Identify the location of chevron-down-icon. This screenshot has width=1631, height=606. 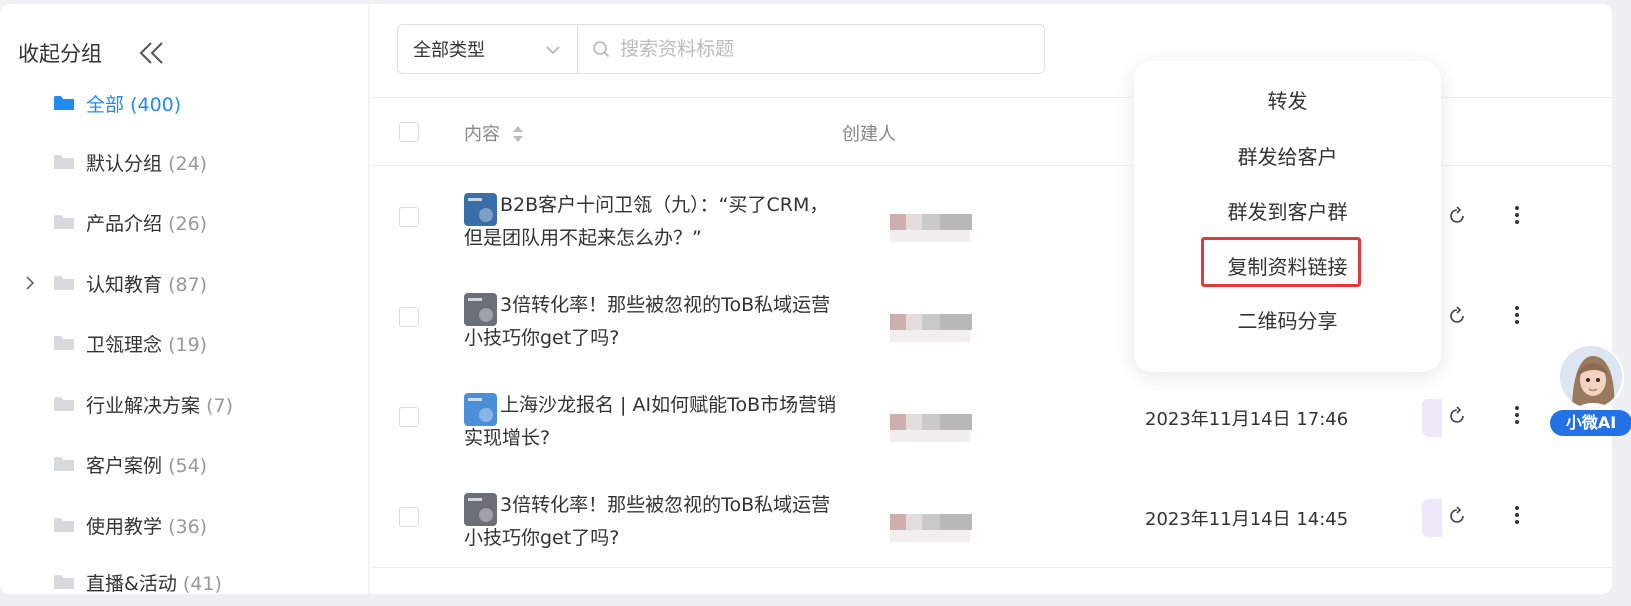
(553, 50).